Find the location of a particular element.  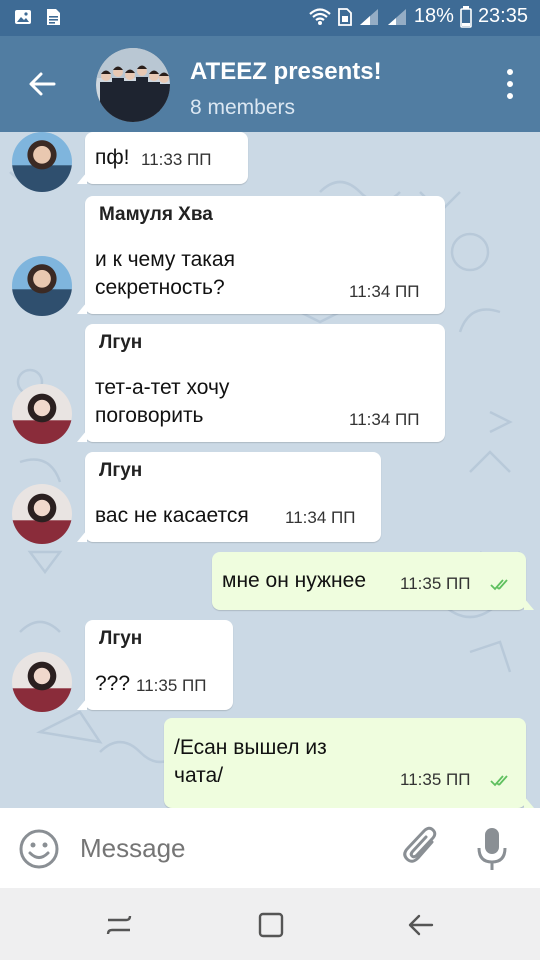

message-bubble: пф! 11:33 ПП is located at coordinates (162, 158).